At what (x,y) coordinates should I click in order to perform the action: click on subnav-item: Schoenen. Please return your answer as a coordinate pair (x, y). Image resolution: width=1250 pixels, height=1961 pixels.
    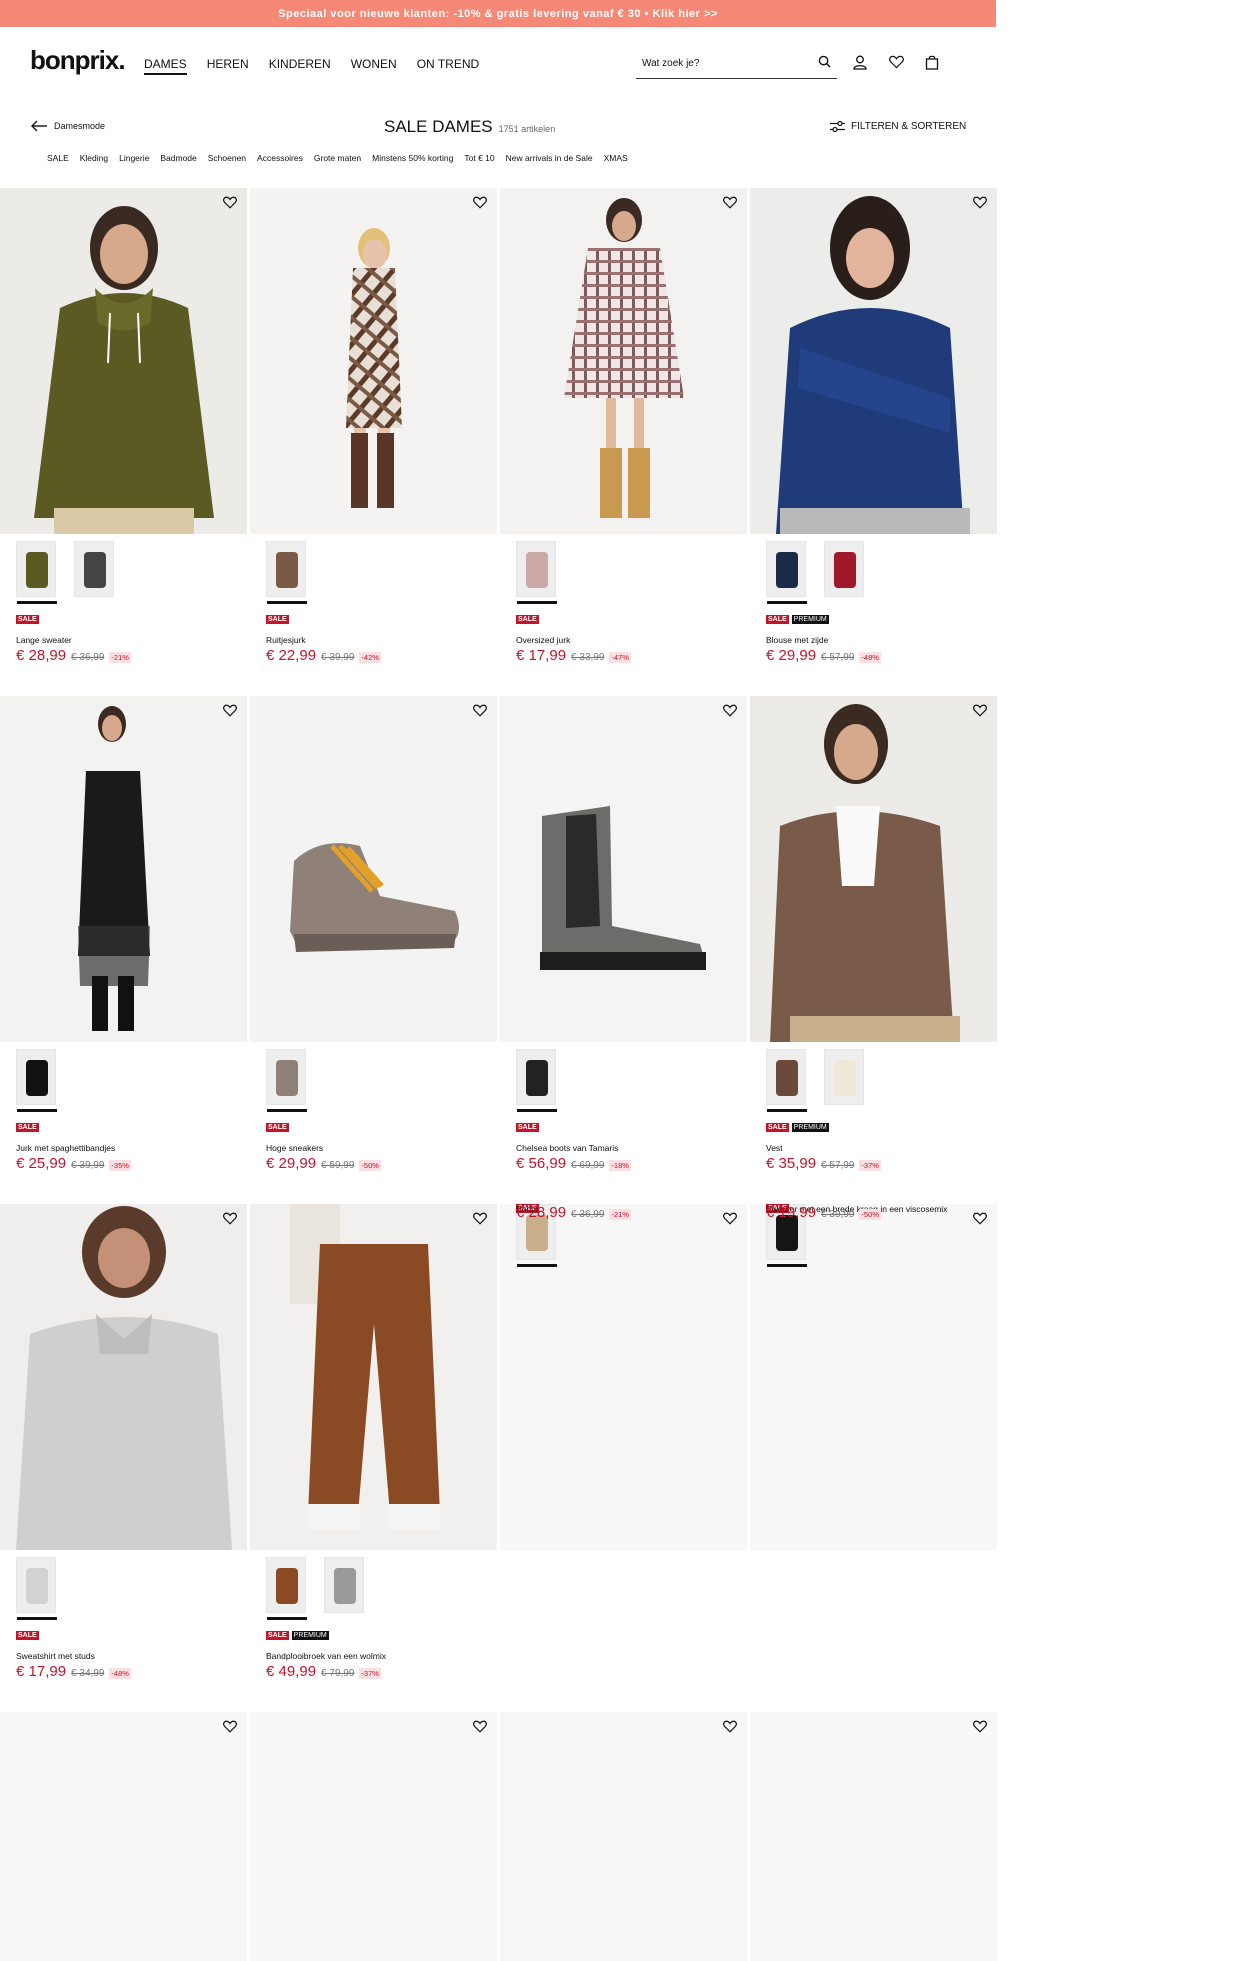
    Looking at the image, I should click on (227, 158).